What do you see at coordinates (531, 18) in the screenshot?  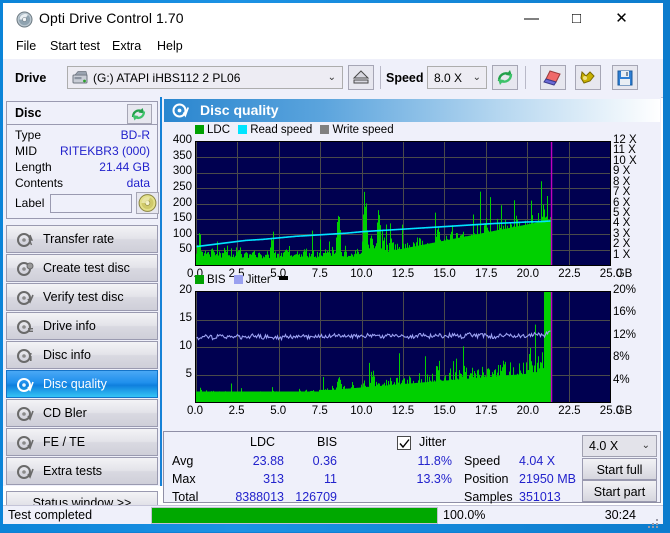 I see `minimize-button: —` at bounding box center [531, 18].